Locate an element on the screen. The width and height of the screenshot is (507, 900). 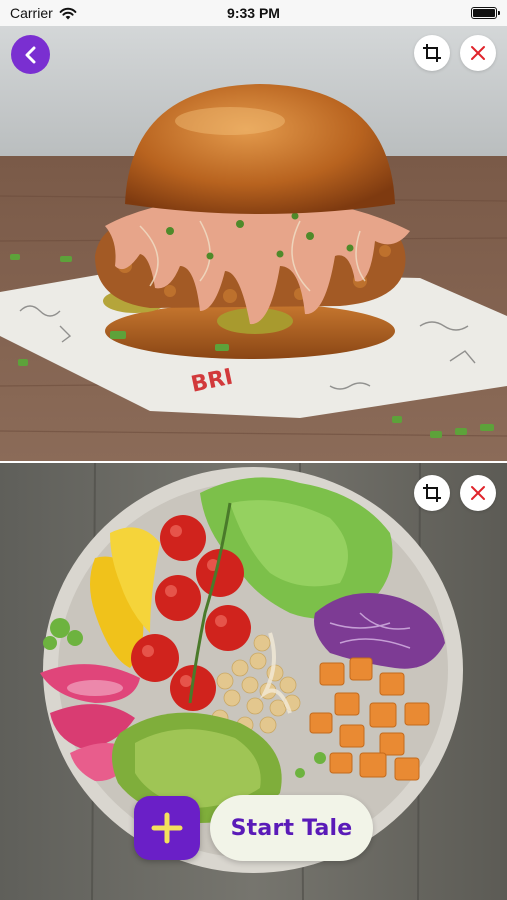
add-photo-button is located at coordinates (167, 828).